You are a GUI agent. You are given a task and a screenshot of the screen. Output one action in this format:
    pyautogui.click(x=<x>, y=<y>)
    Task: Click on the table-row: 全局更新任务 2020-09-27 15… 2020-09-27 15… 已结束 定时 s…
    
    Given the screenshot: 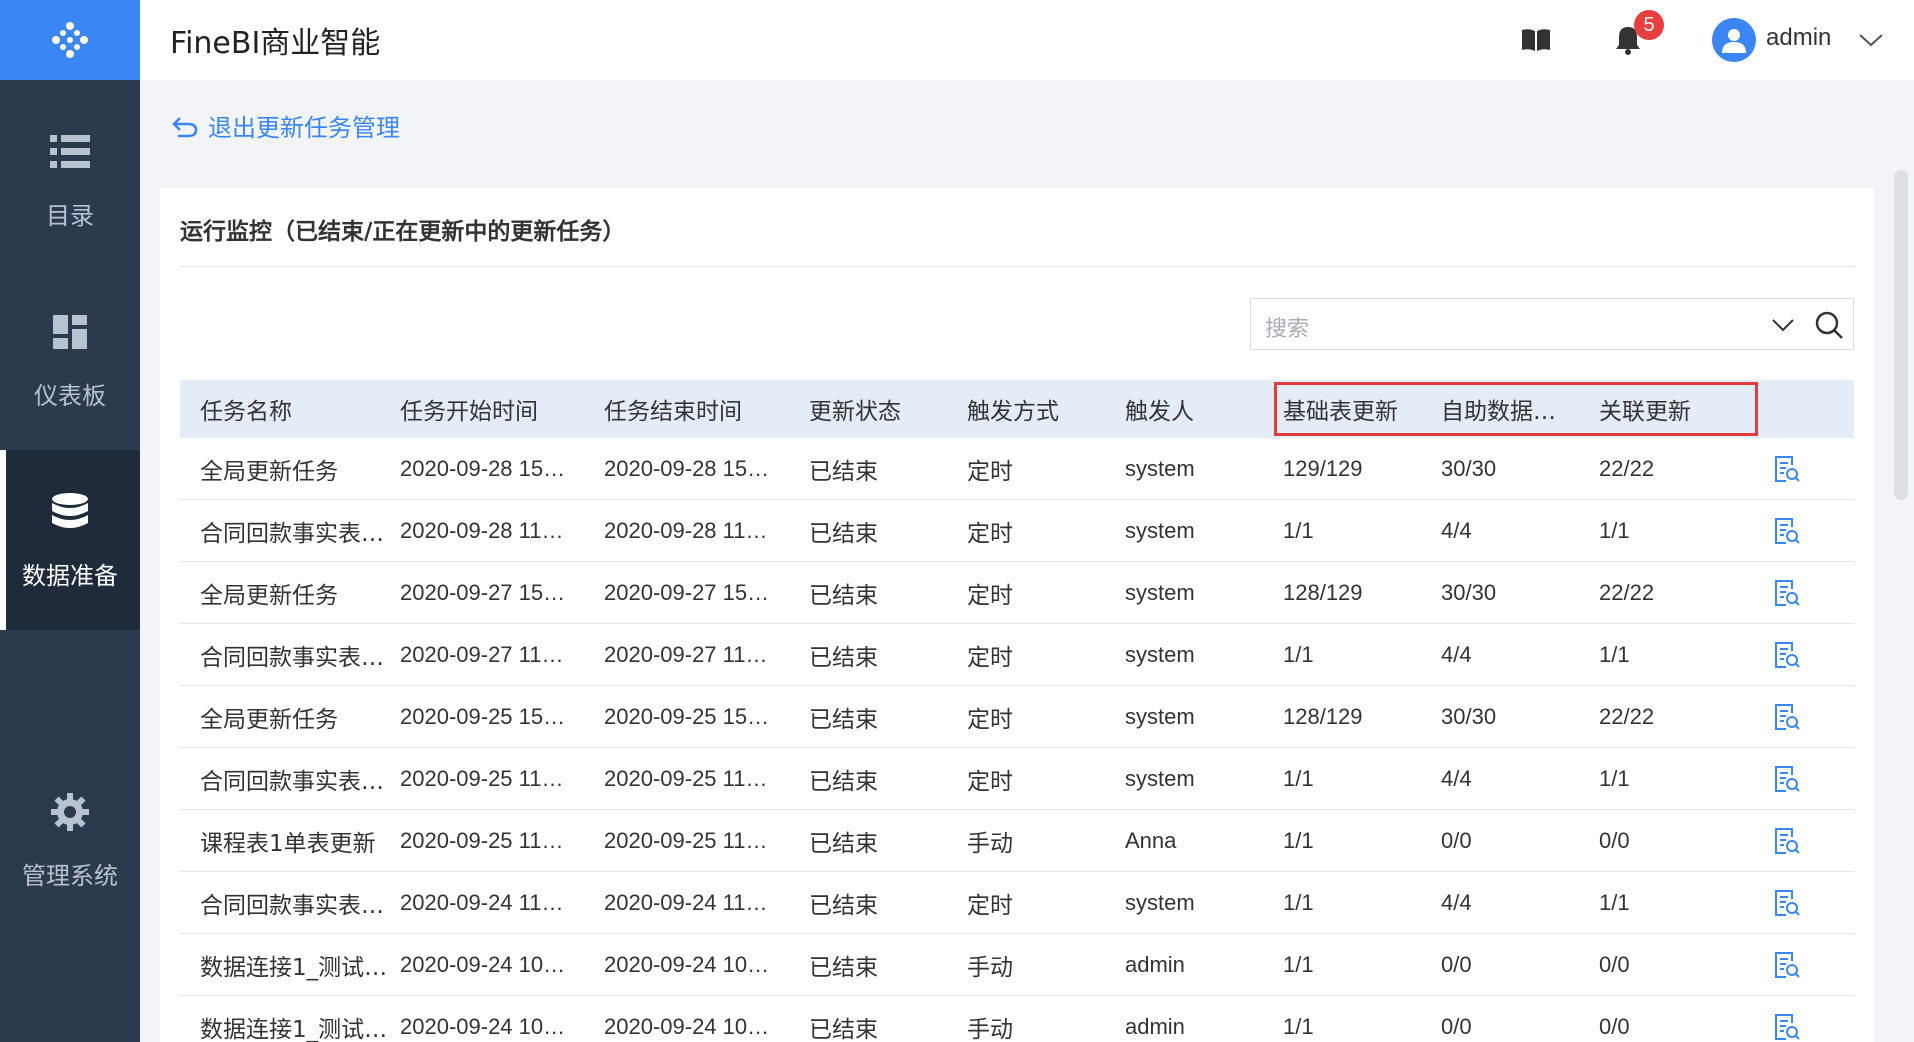 What is the action you would take?
    pyautogui.click(x=1017, y=593)
    